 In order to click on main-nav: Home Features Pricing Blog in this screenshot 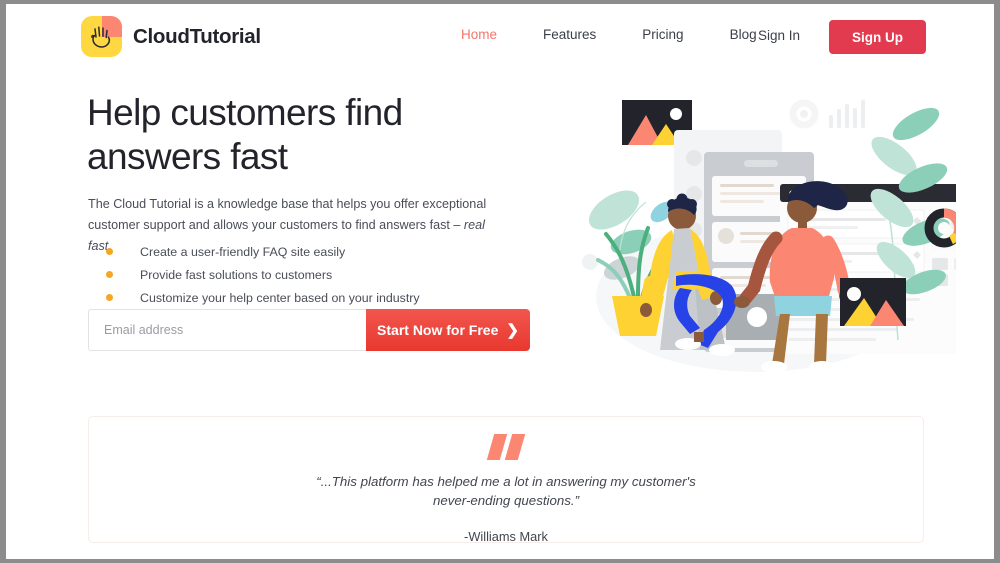, I will do `click(609, 34)`.